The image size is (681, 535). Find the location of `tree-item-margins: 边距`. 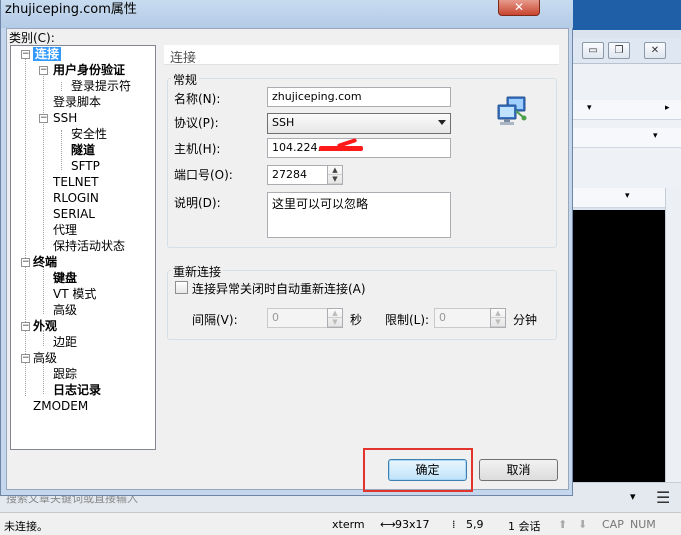

tree-item-margins: 边距 is located at coordinates (65, 342).